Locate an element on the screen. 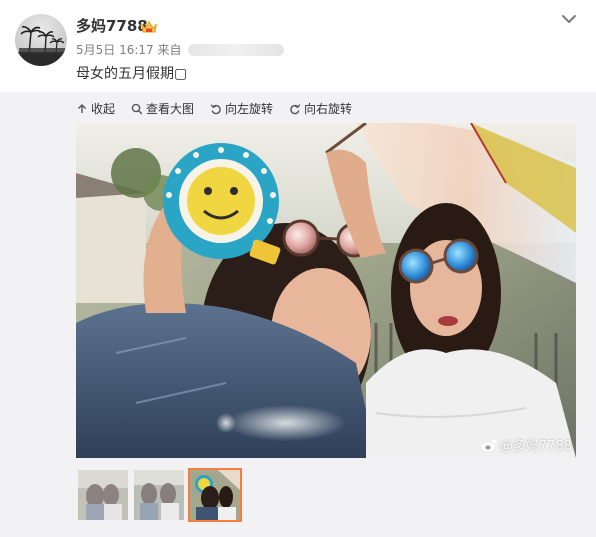 This screenshot has width=596, height=537. rotate-left-label: 向左旋转 is located at coordinates (249, 109).